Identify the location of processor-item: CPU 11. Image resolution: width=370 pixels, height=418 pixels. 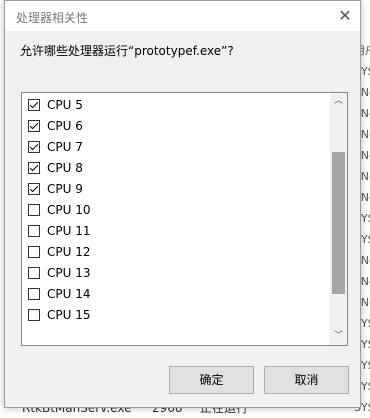
(59, 230).